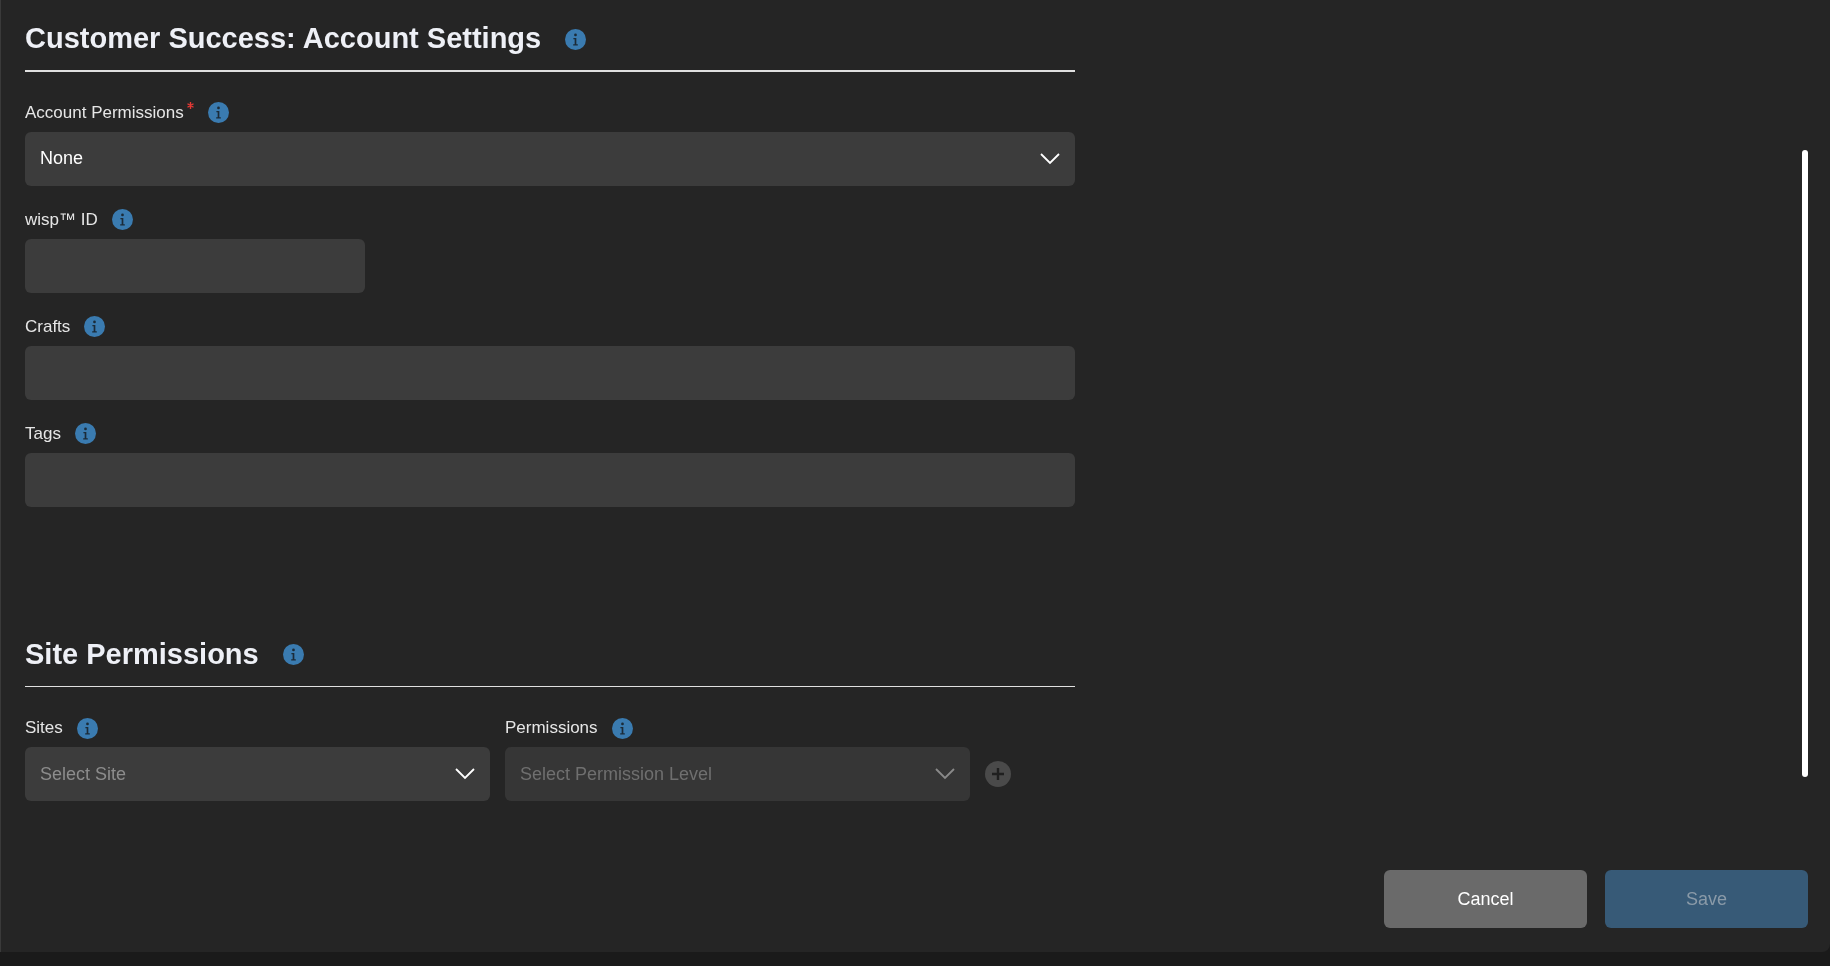 Image resolution: width=1830 pixels, height=966 pixels. What do you see at coordinates (43, 433) in the screenshot?
I see `field-label: Tags` at bounding box center [43, 433].